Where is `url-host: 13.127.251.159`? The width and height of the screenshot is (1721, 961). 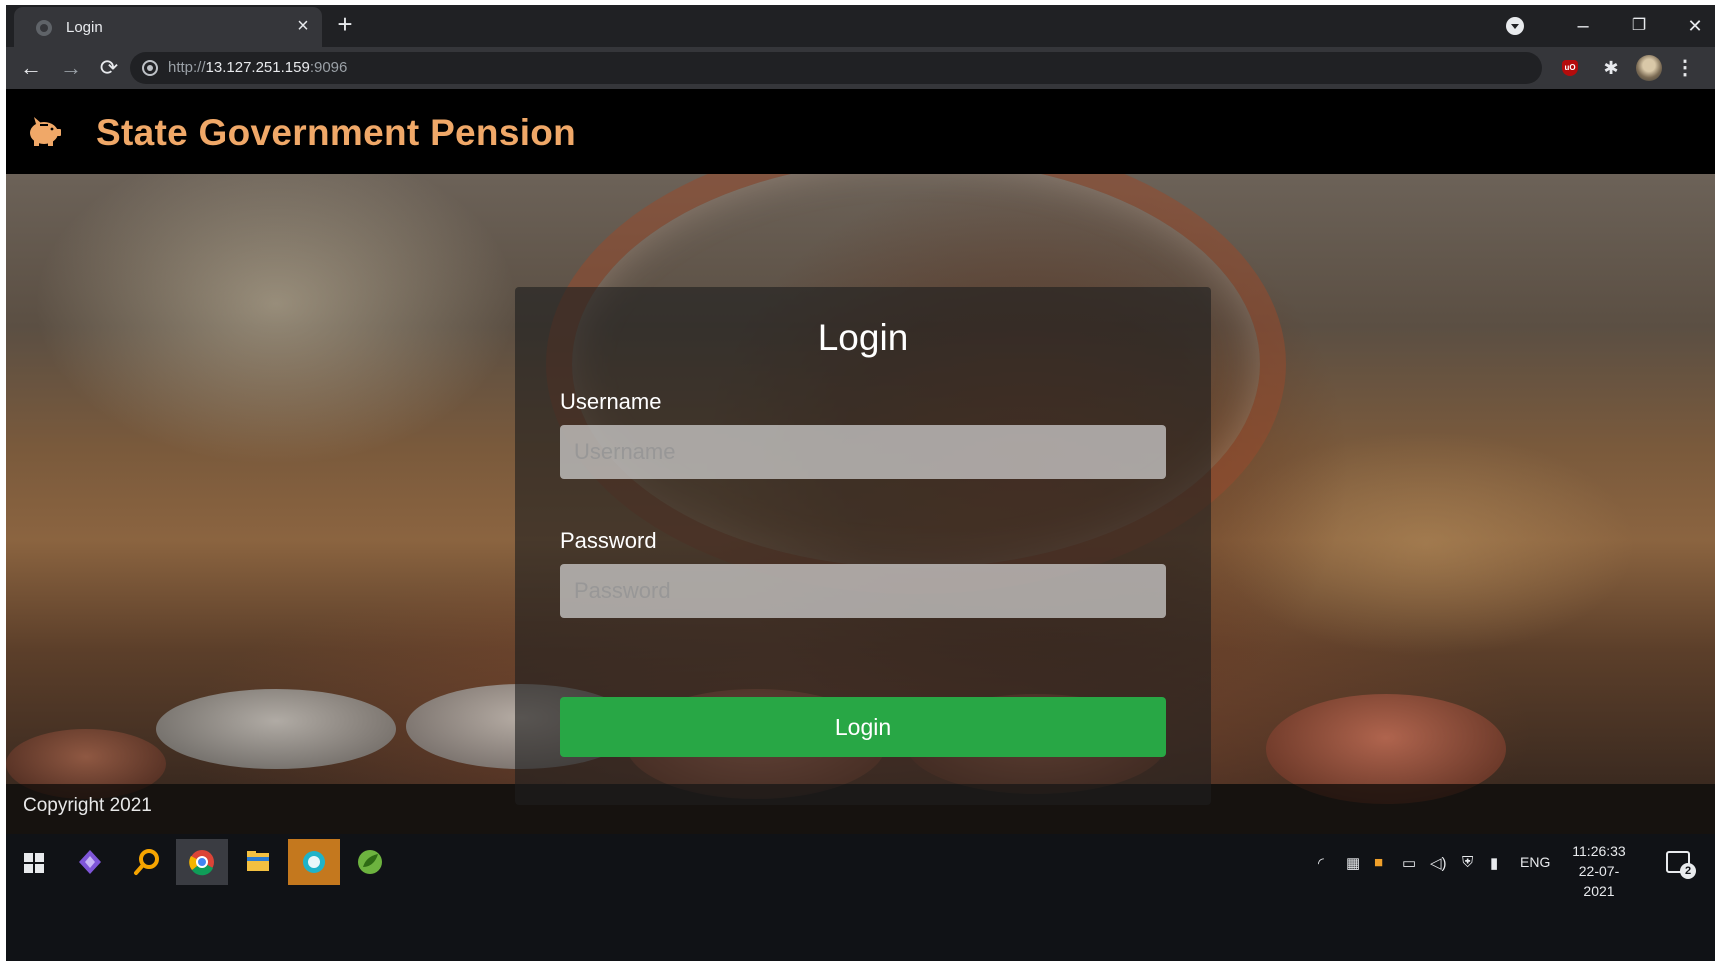 url-host: 13.127.251.159 is located at coordinates (257, 67).